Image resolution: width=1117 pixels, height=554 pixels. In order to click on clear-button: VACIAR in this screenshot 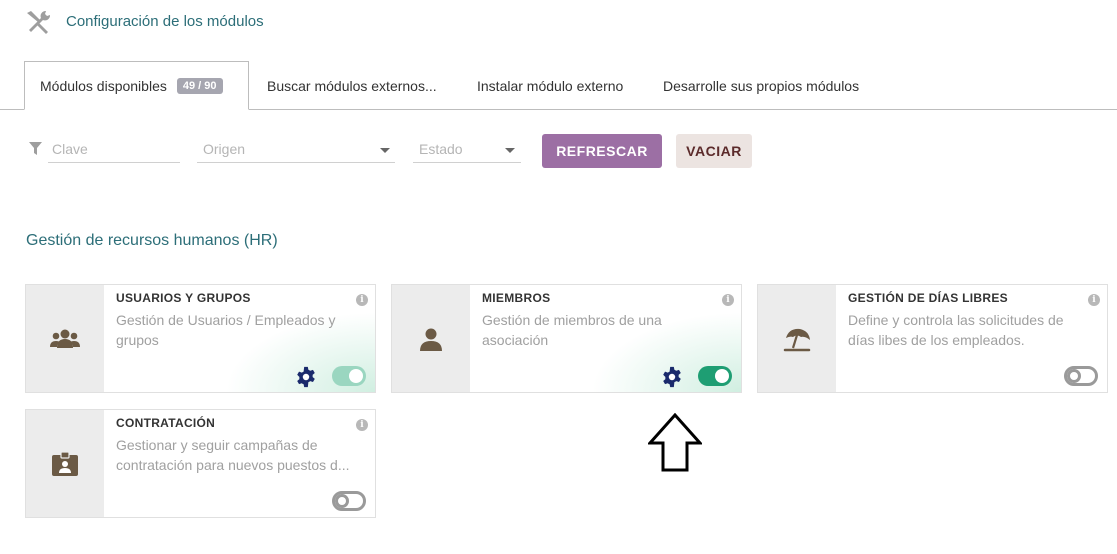, I will do `click(714, 151)`.